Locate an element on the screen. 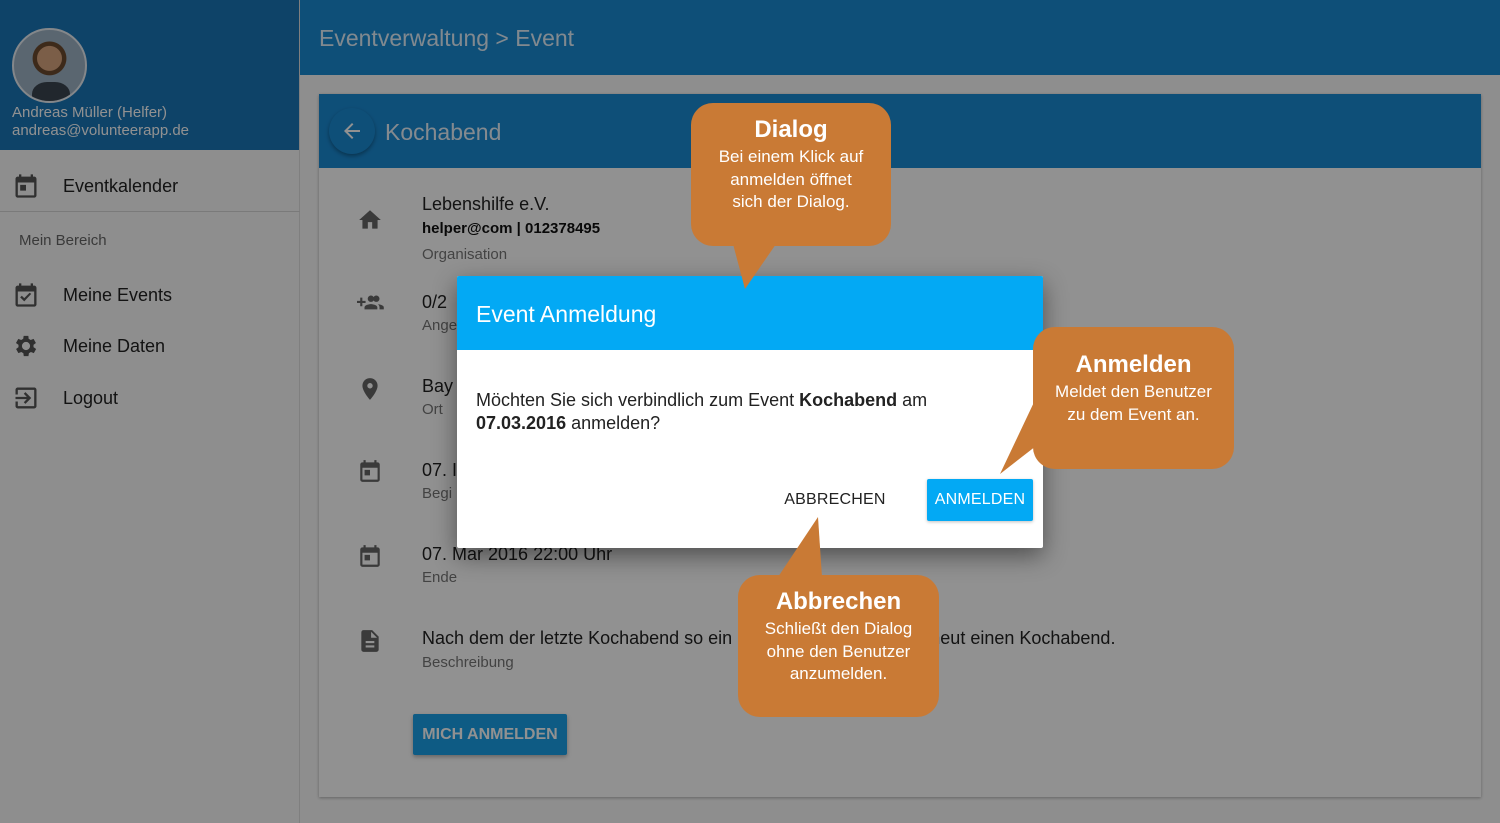 The width and height of the screenshot is (1500, 823). dialog-text-3: anmelden? is located at coordinates (613, 423).